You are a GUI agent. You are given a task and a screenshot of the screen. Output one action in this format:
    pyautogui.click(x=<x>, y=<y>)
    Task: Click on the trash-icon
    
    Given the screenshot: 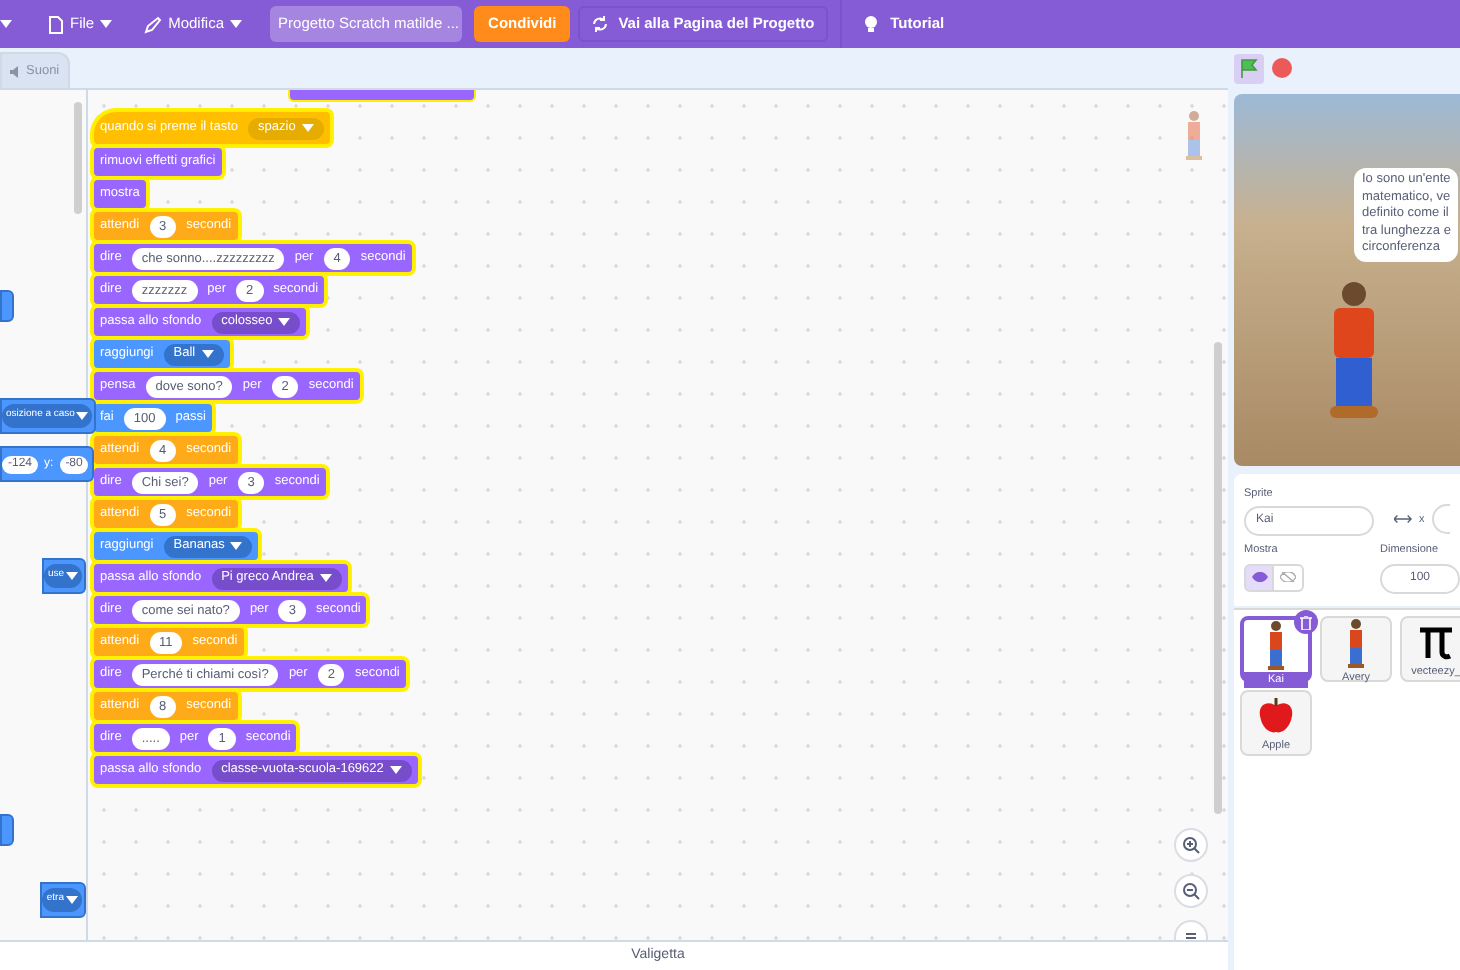 What is the action you would take?
    pyautogui.click(x=1306, y=622)
    